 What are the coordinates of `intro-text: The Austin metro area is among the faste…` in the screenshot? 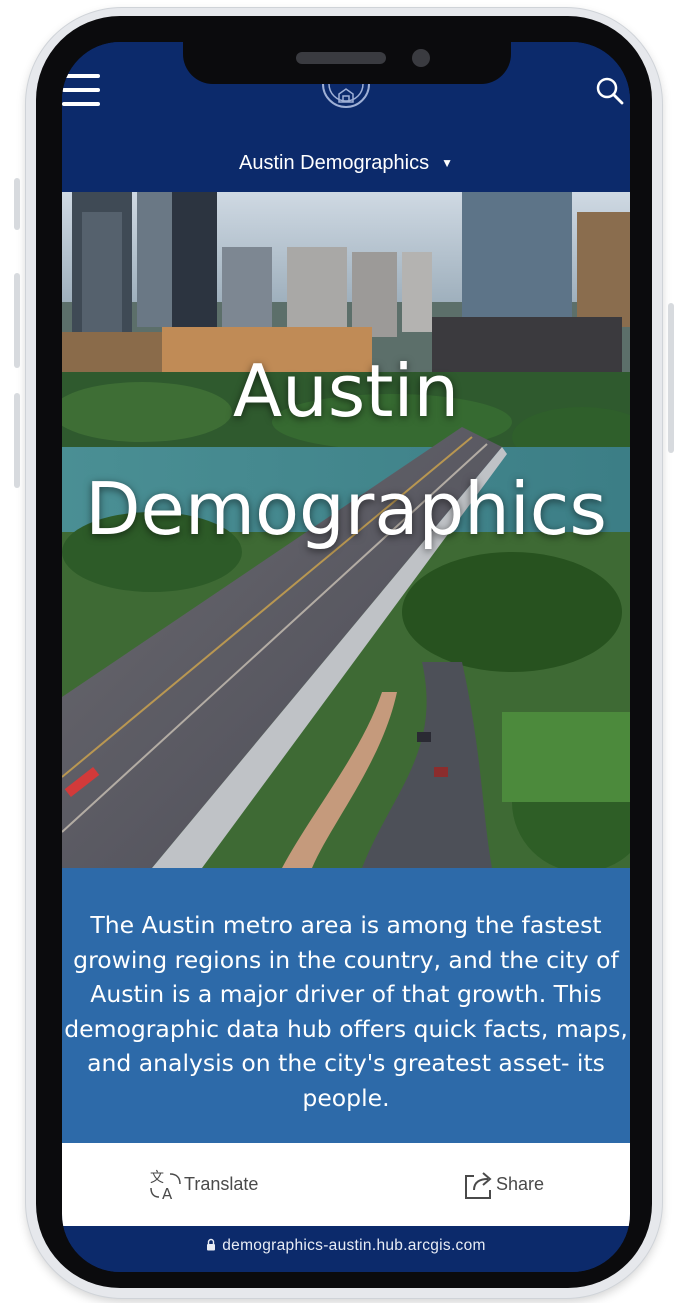 It's located at (346, 1011).